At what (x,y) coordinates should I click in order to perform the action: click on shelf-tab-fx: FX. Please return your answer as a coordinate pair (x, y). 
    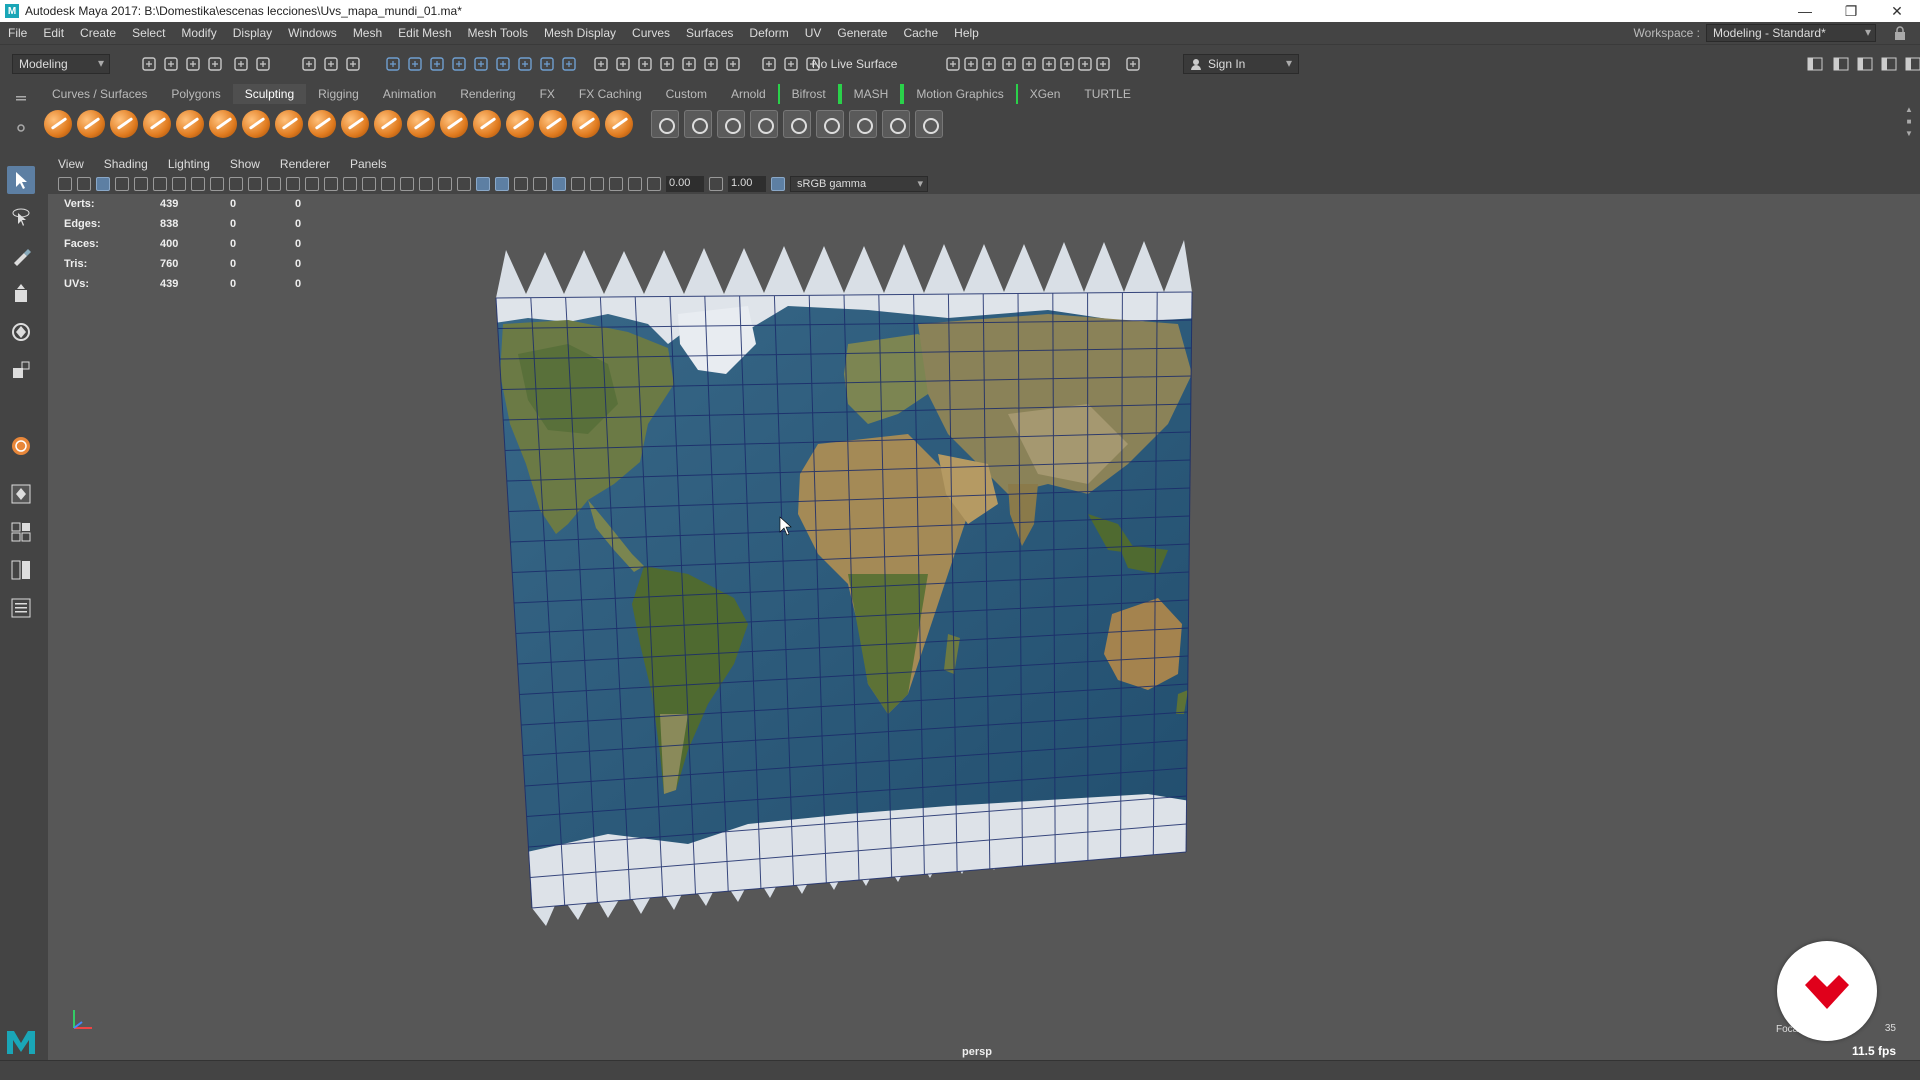
    Looking at the image, I should click on (547, 94).